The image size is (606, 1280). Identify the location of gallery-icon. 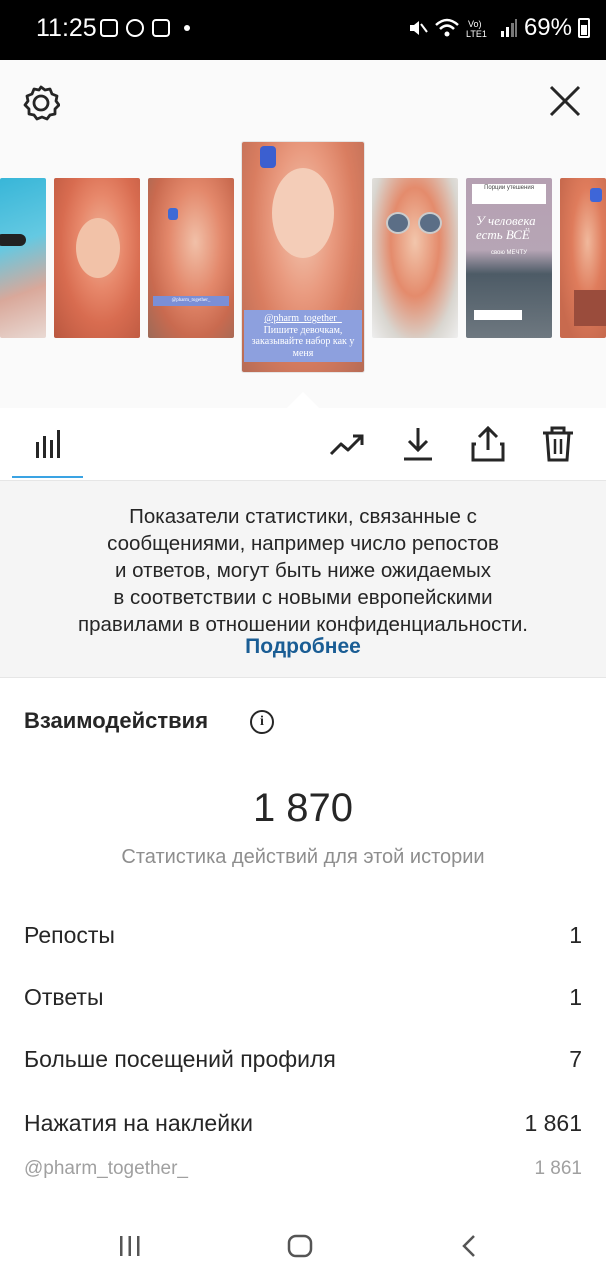
(109, 28).